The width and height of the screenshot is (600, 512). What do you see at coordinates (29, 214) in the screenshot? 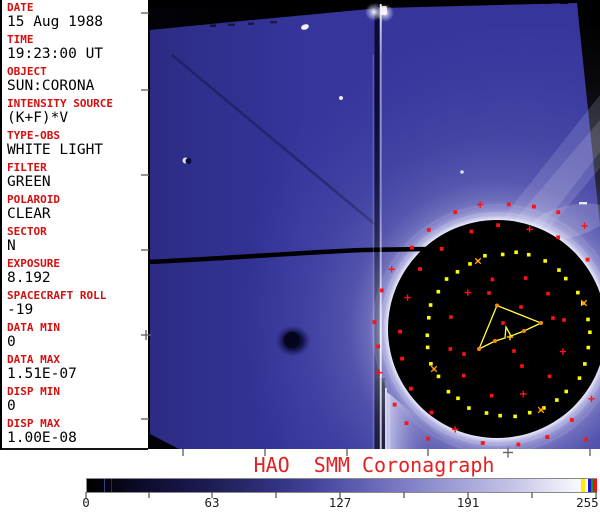
I see `field-value: CLEAR` at bounding box center [29, 214].